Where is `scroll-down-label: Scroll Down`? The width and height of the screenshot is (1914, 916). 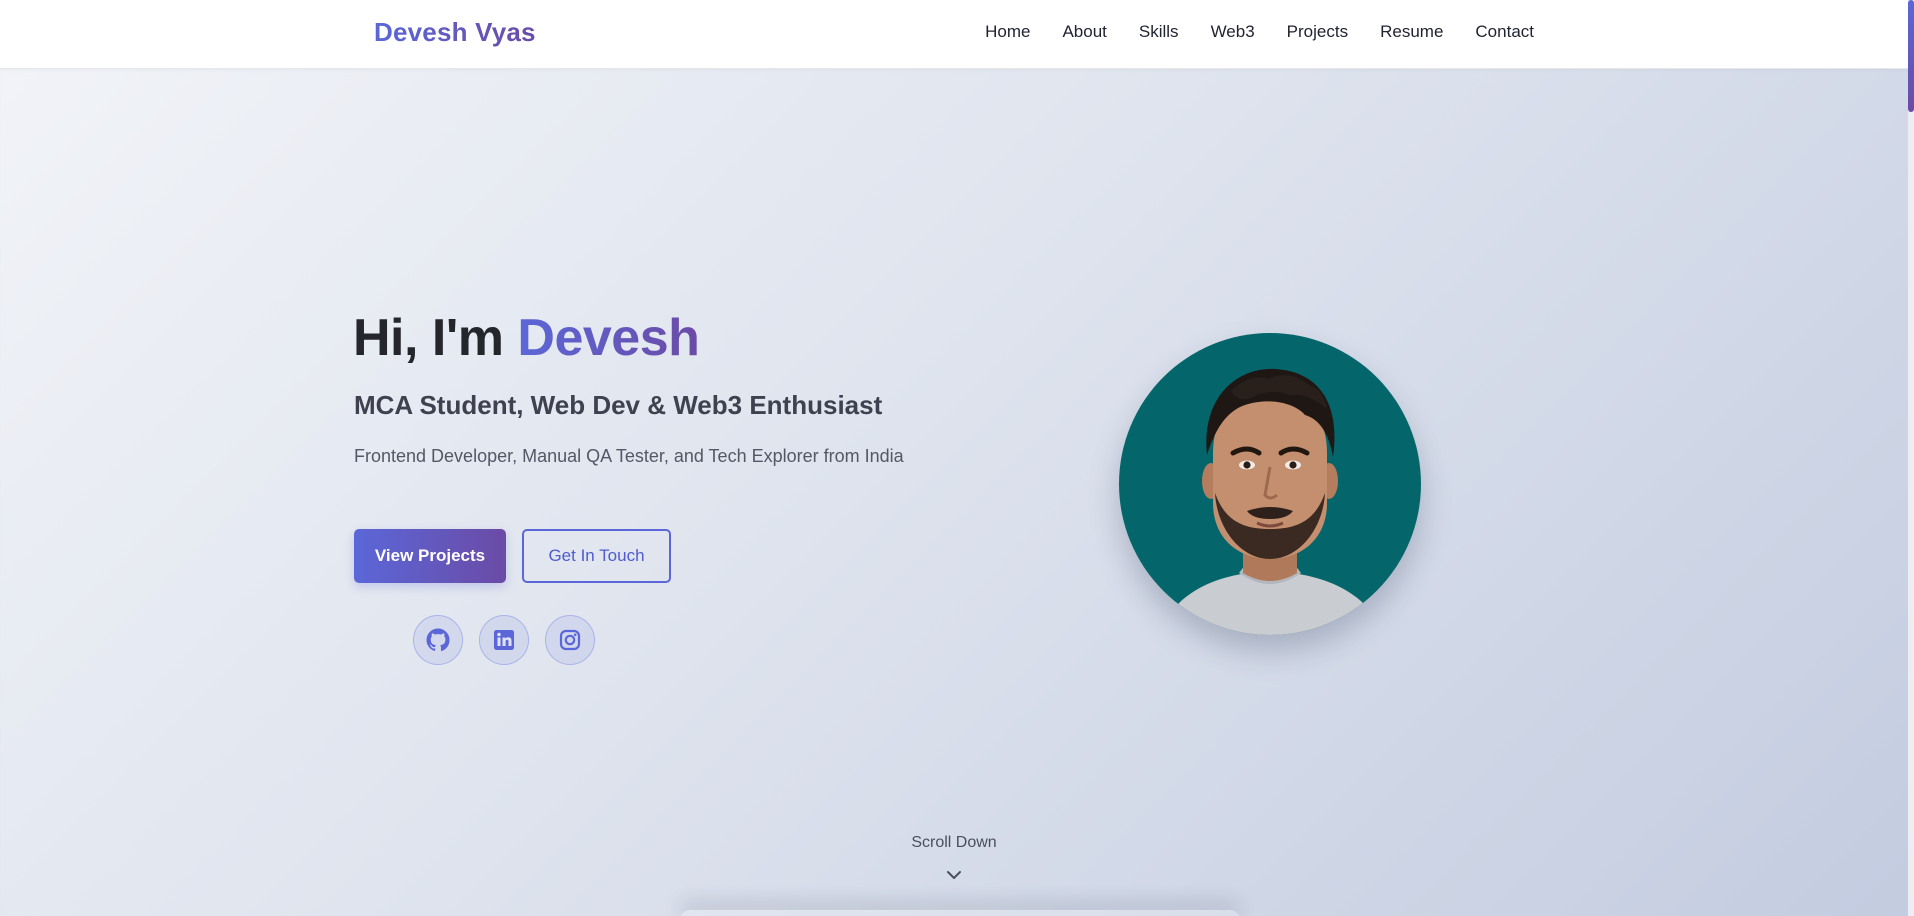
scroll-down-label: Scroll Down is located at coordinates (954, 843).